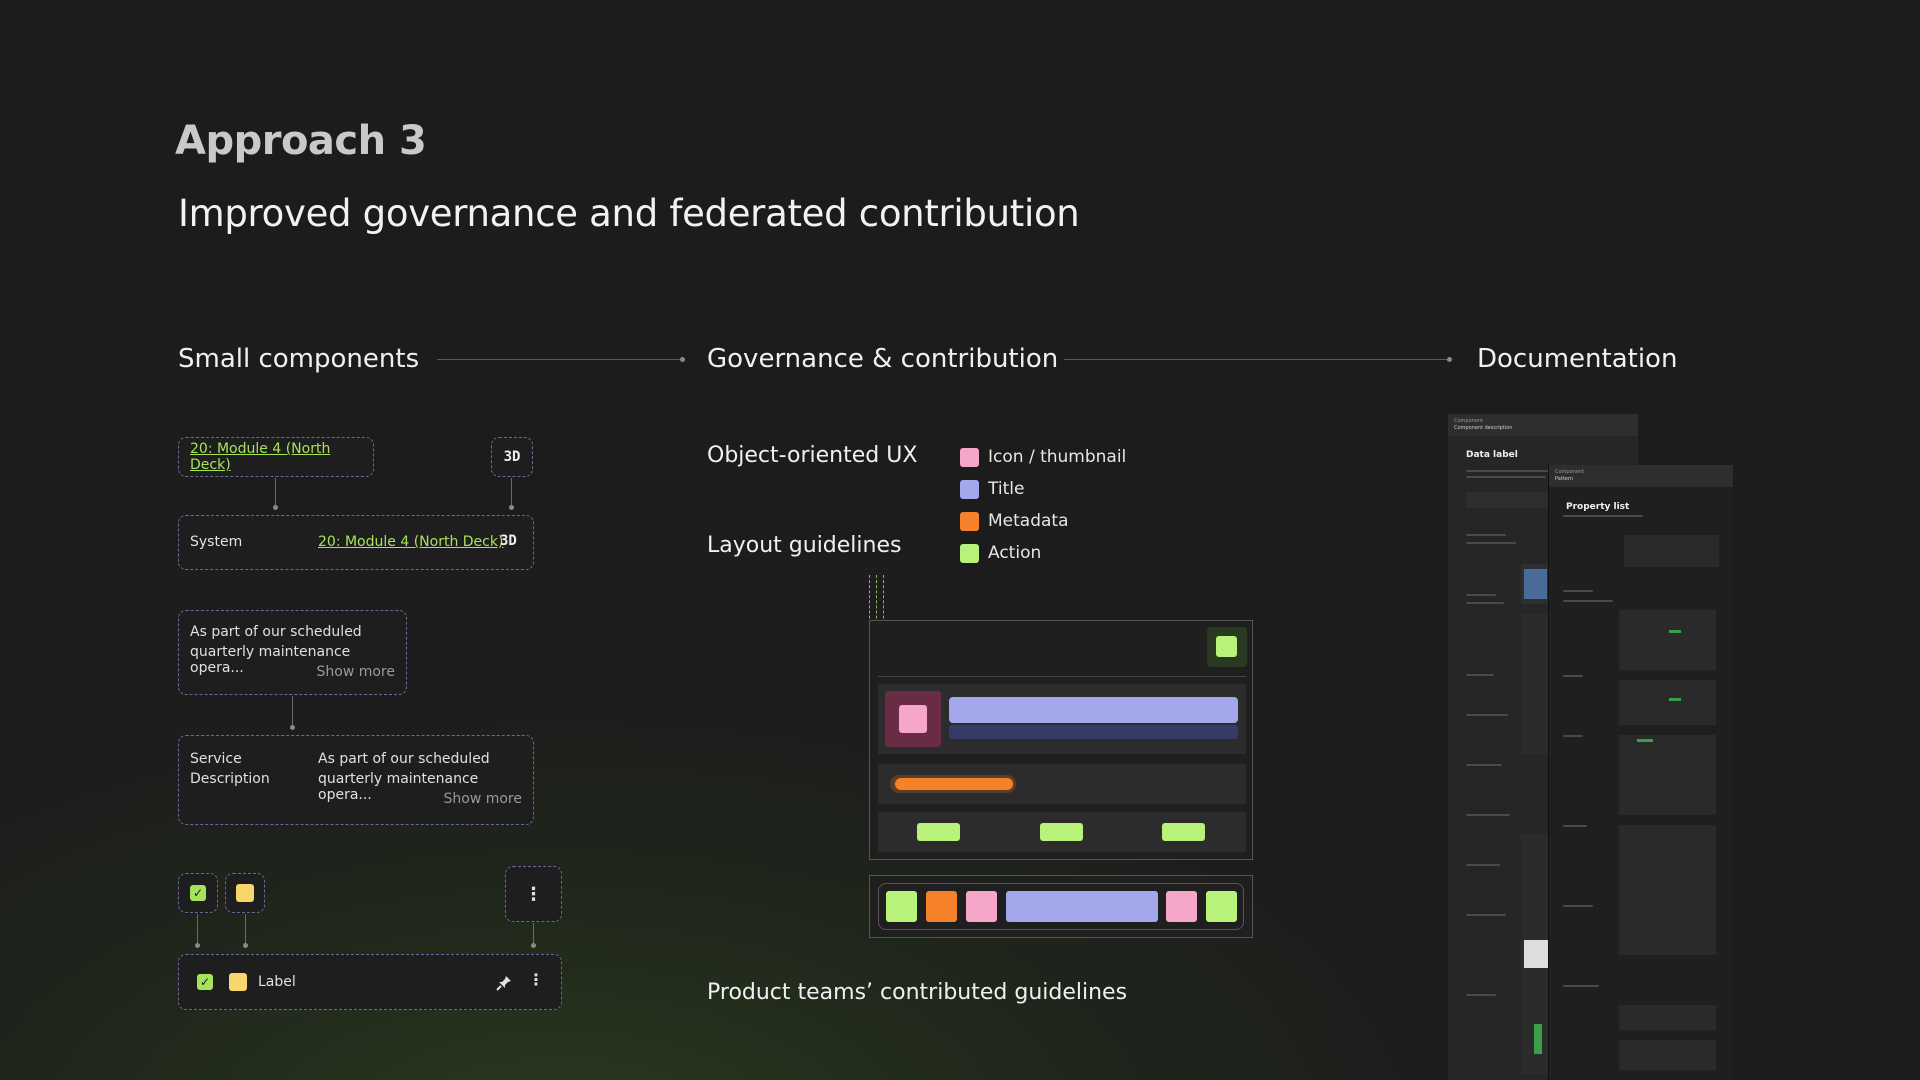 Image resolution: width=1920 pixels, height=1080 pixels. I want to click on label-row: ✓ Label ⋮, so click(370, 982).